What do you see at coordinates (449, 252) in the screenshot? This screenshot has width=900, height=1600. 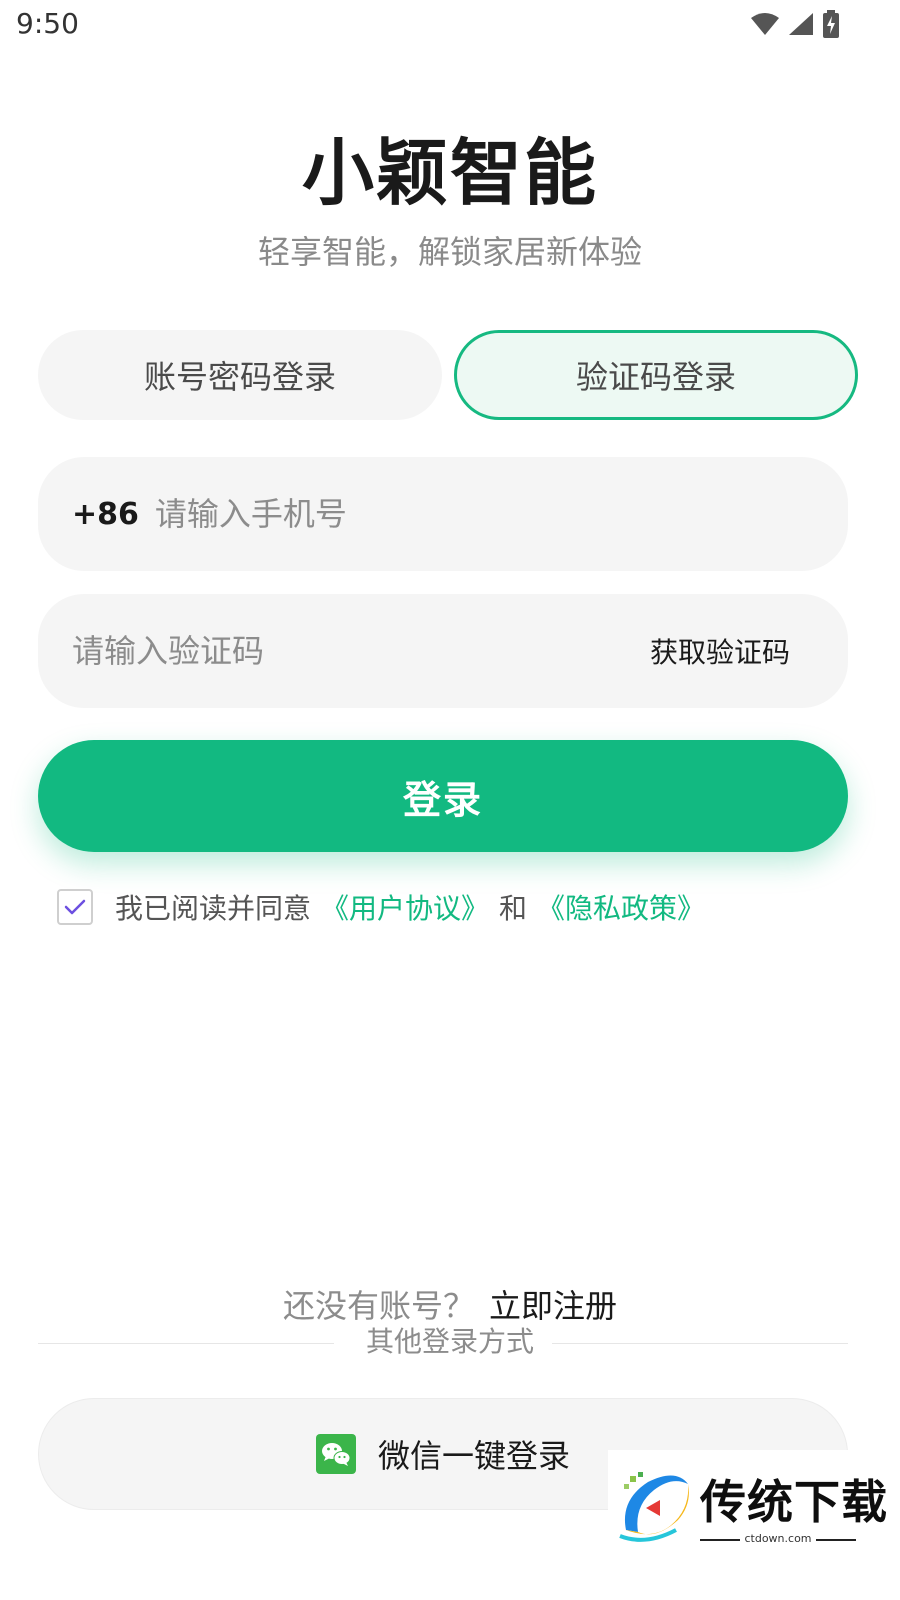 I see `app-subtitle: 轻享智能，解锁家居新体验` at bounding box center [449, 252].